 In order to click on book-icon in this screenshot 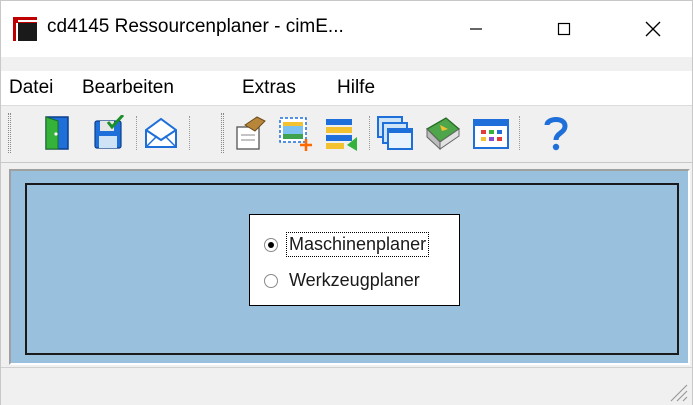, I will do `click(443, 134)`.